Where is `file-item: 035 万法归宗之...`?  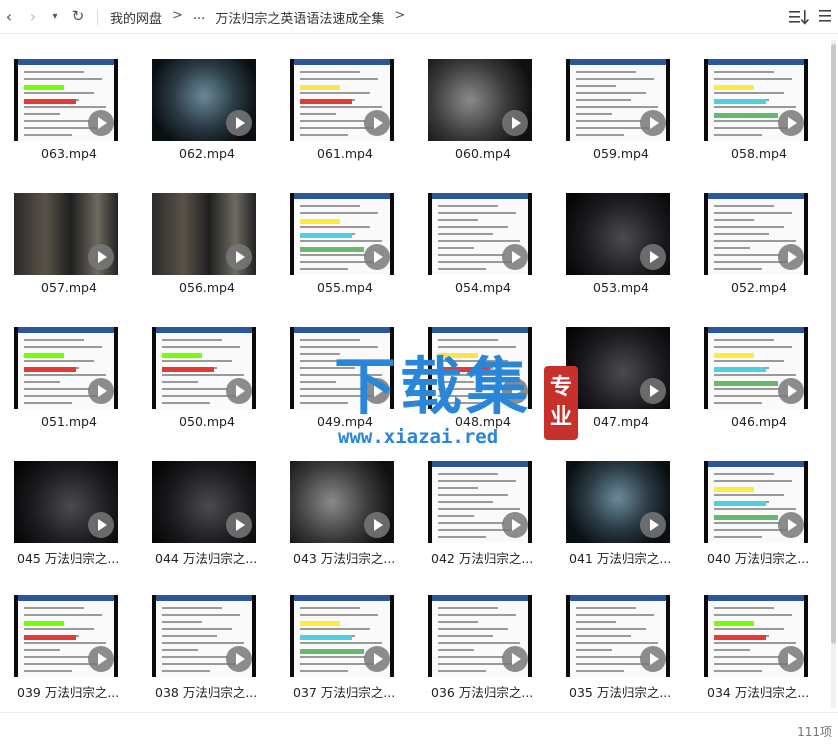 file-item: 035 万法归宗之... is located at coordinates (621, 637).